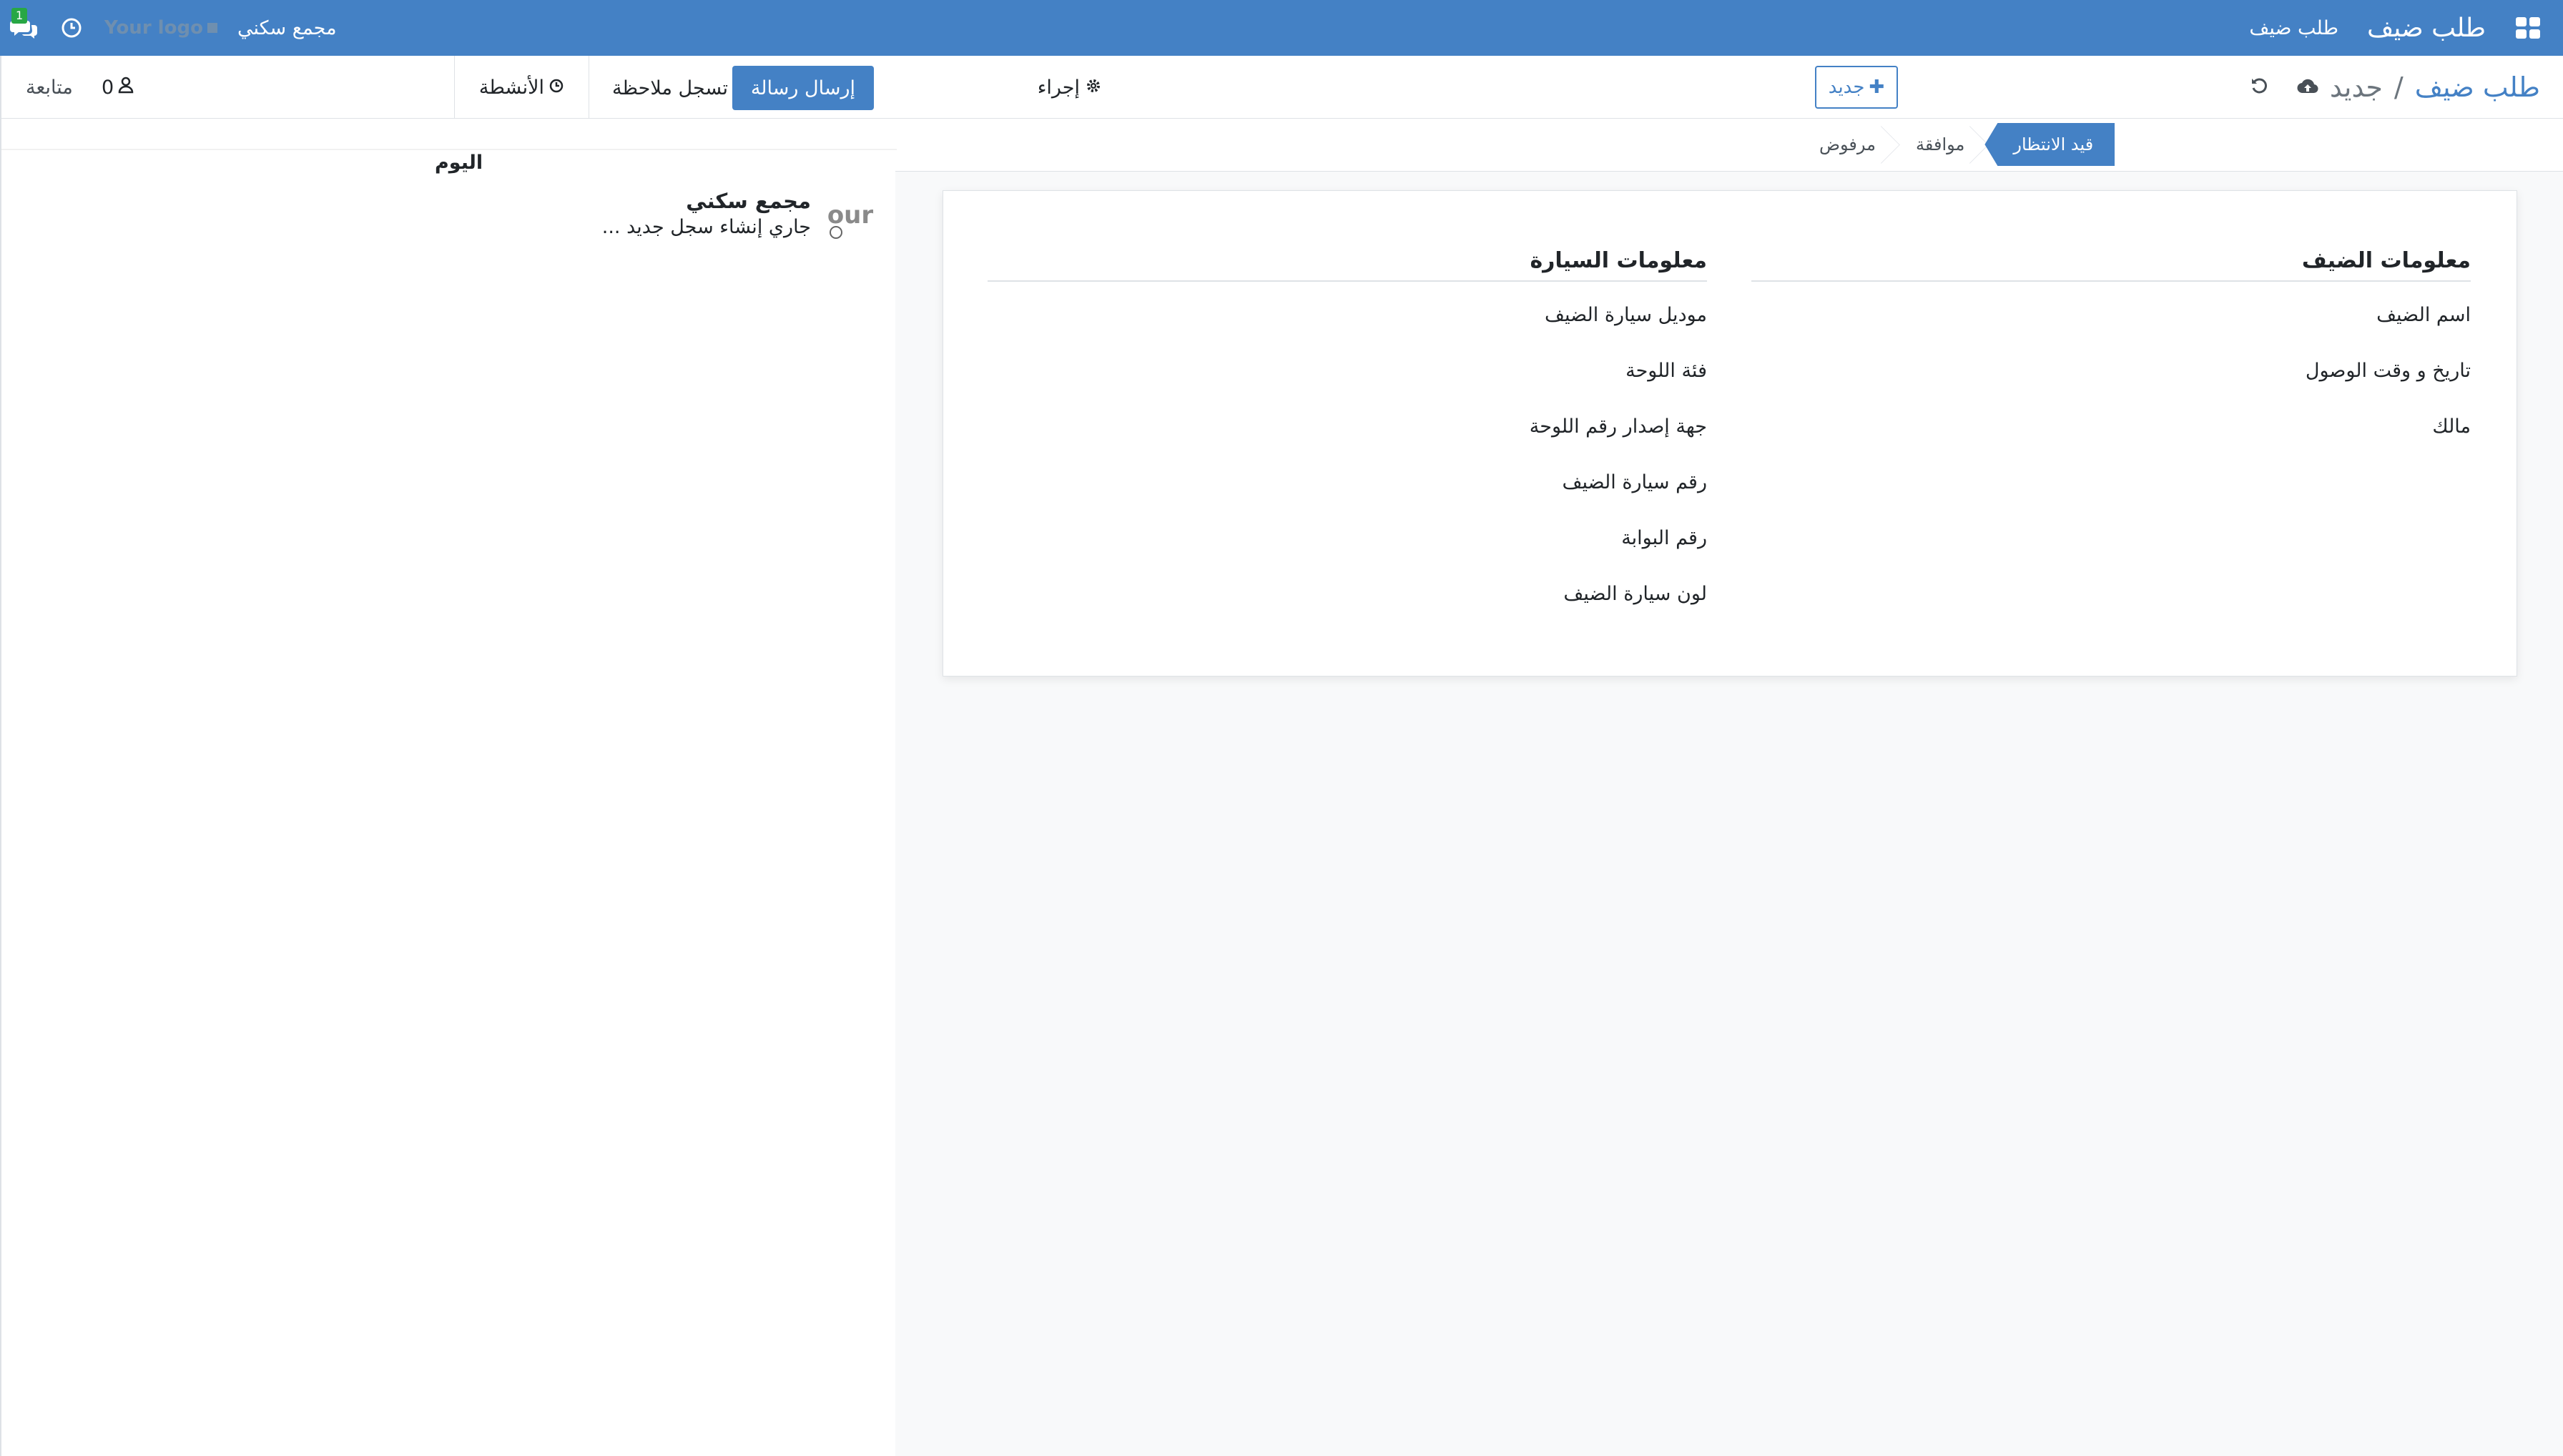  What do you see at coordinates (2477, 87) in the screenshot?
I see `breadcrumb-parent-link: طلب ضيف` at bounding box center [2477, 87].